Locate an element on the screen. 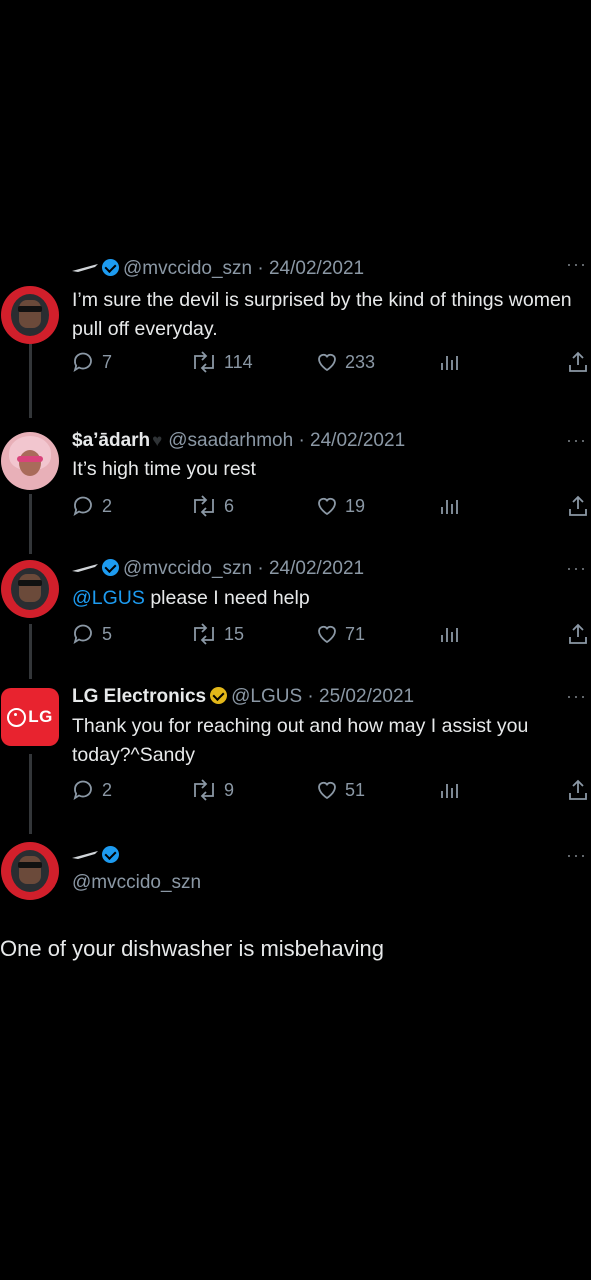 This screenshot has width=591, height=1280. like-button: 71 is located at coordinates (340, 634).